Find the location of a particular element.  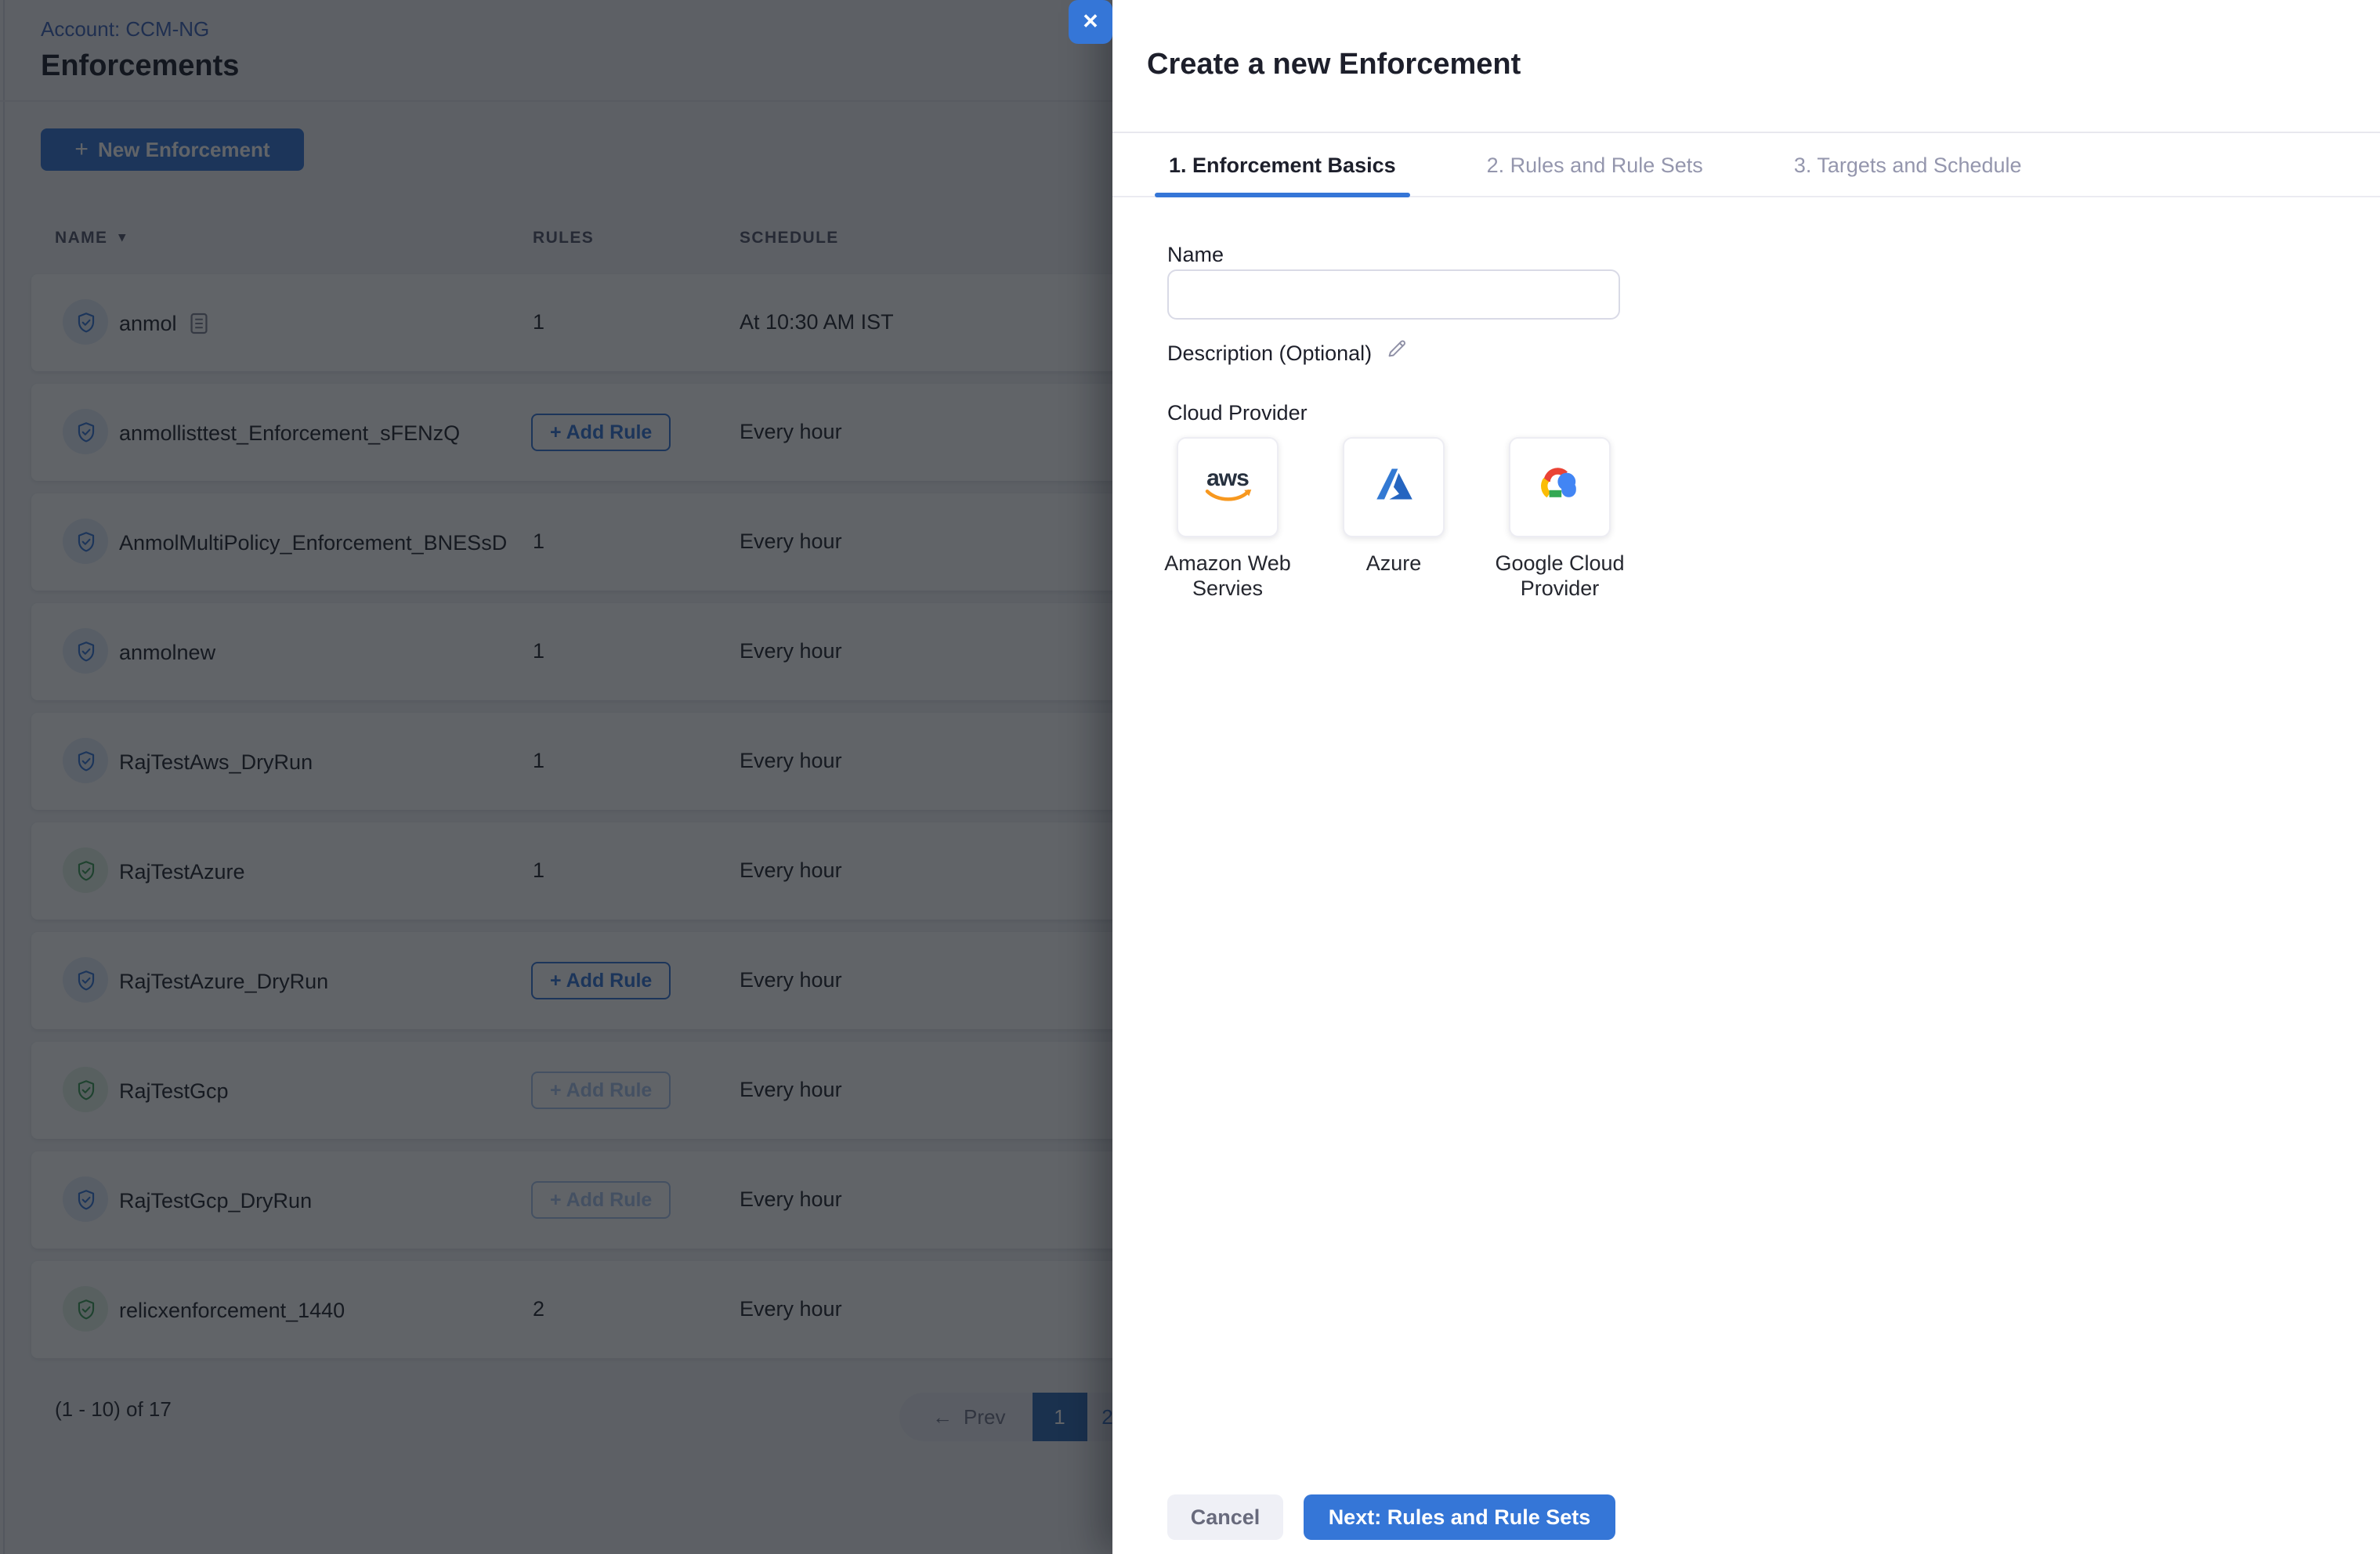

cloud-provider-card: aws is located at coordinates (1228, 487).